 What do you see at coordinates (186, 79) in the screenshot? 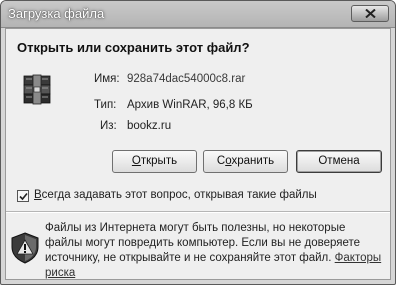
I see `file-name: 928a74dac54000c8.rar` at bounding box center [186, 79].